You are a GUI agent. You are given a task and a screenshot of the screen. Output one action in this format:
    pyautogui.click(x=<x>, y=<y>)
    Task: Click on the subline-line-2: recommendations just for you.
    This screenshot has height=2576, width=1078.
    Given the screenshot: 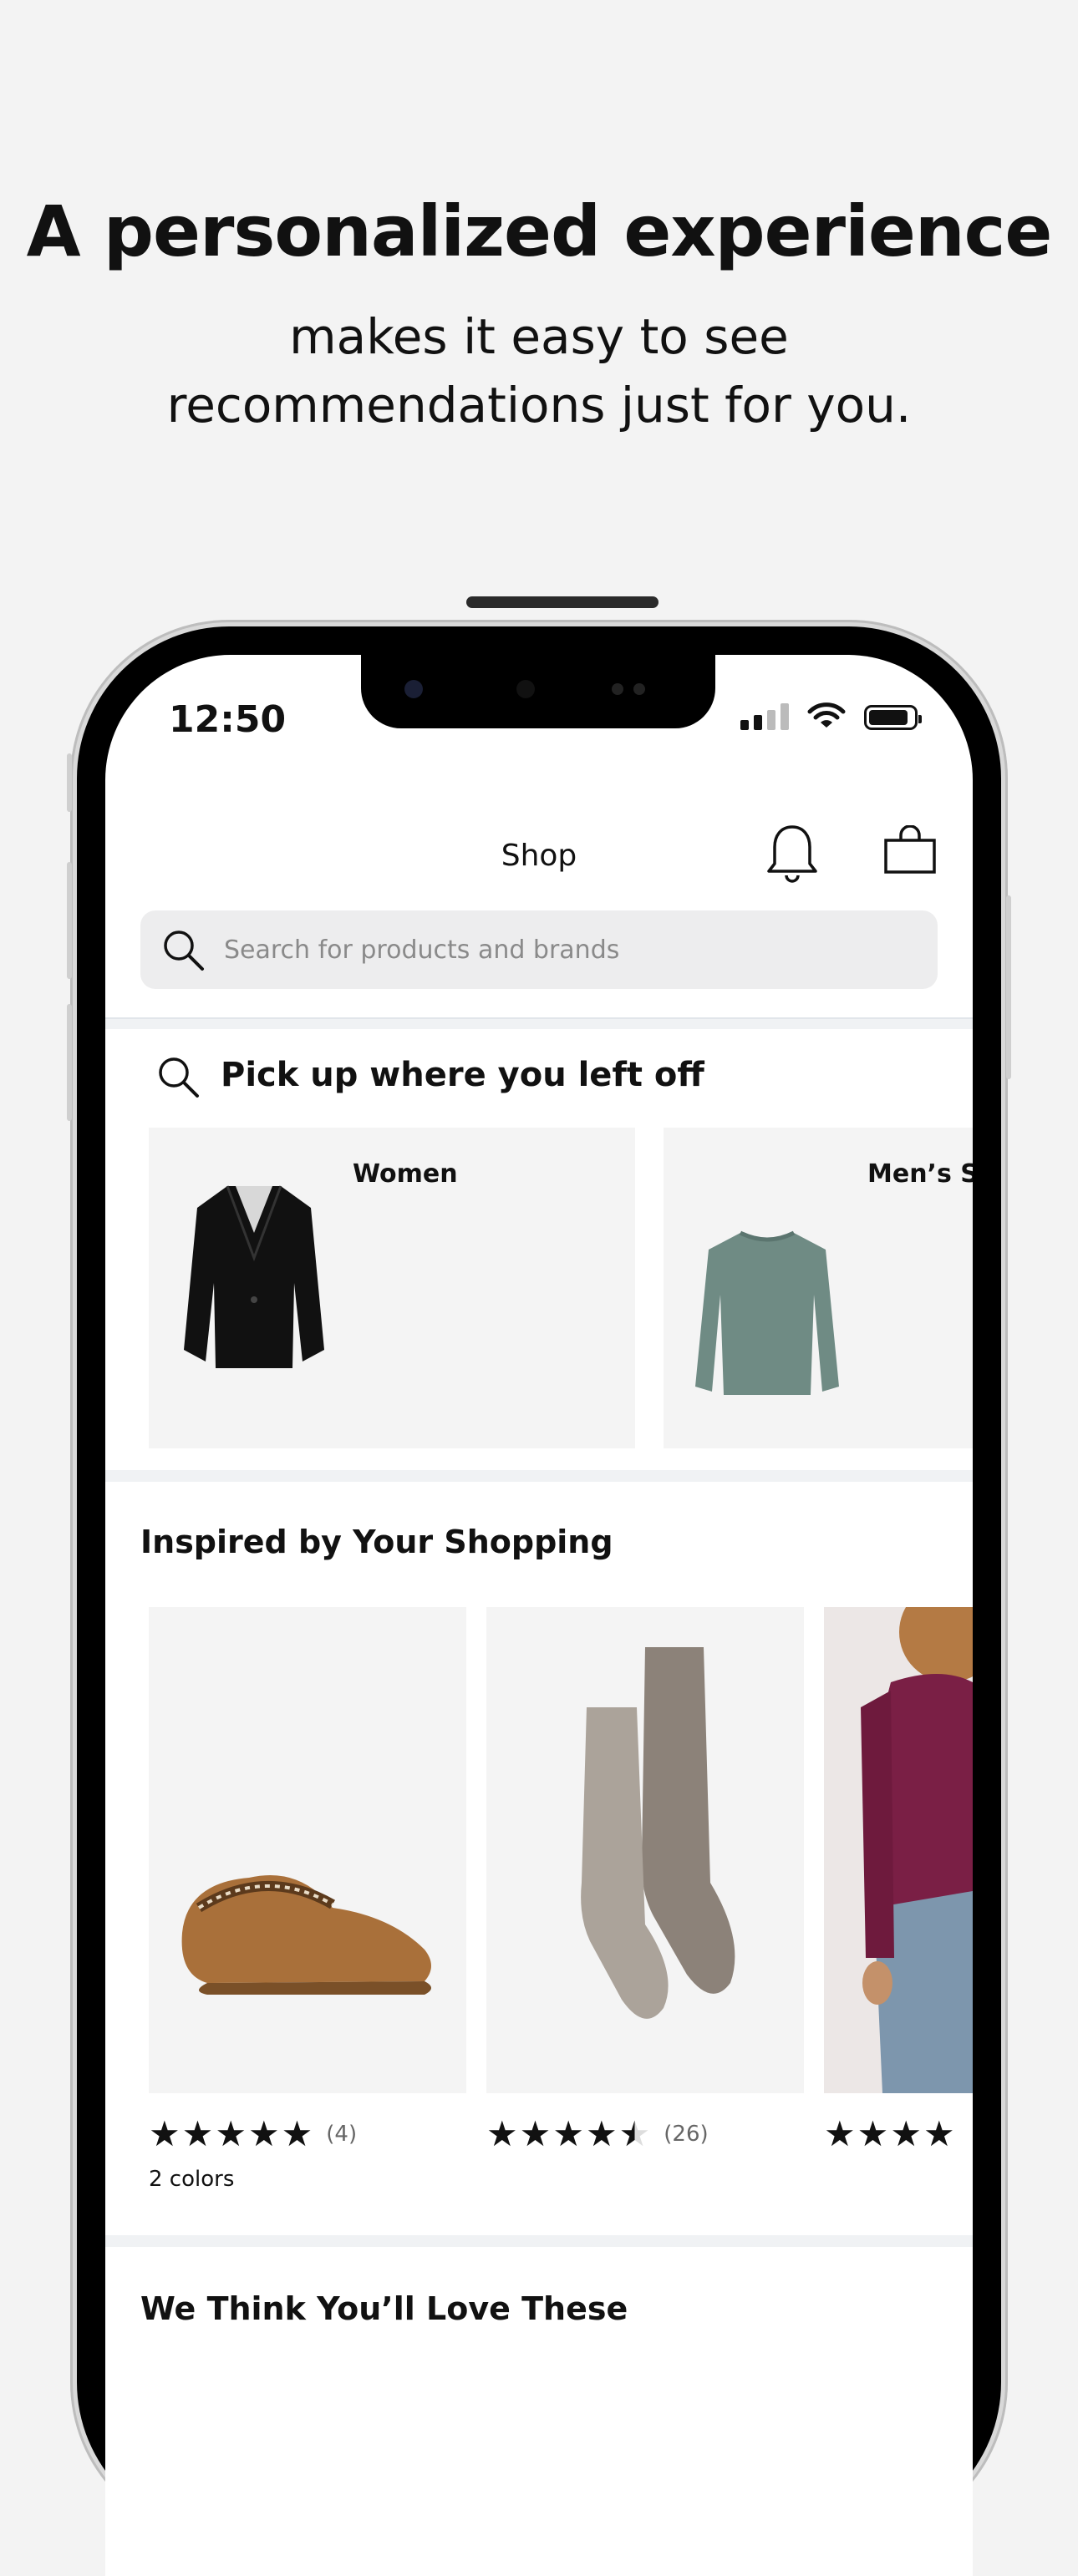 What is the action you would take?
    pyautogui.click(x=539, y=405)
    